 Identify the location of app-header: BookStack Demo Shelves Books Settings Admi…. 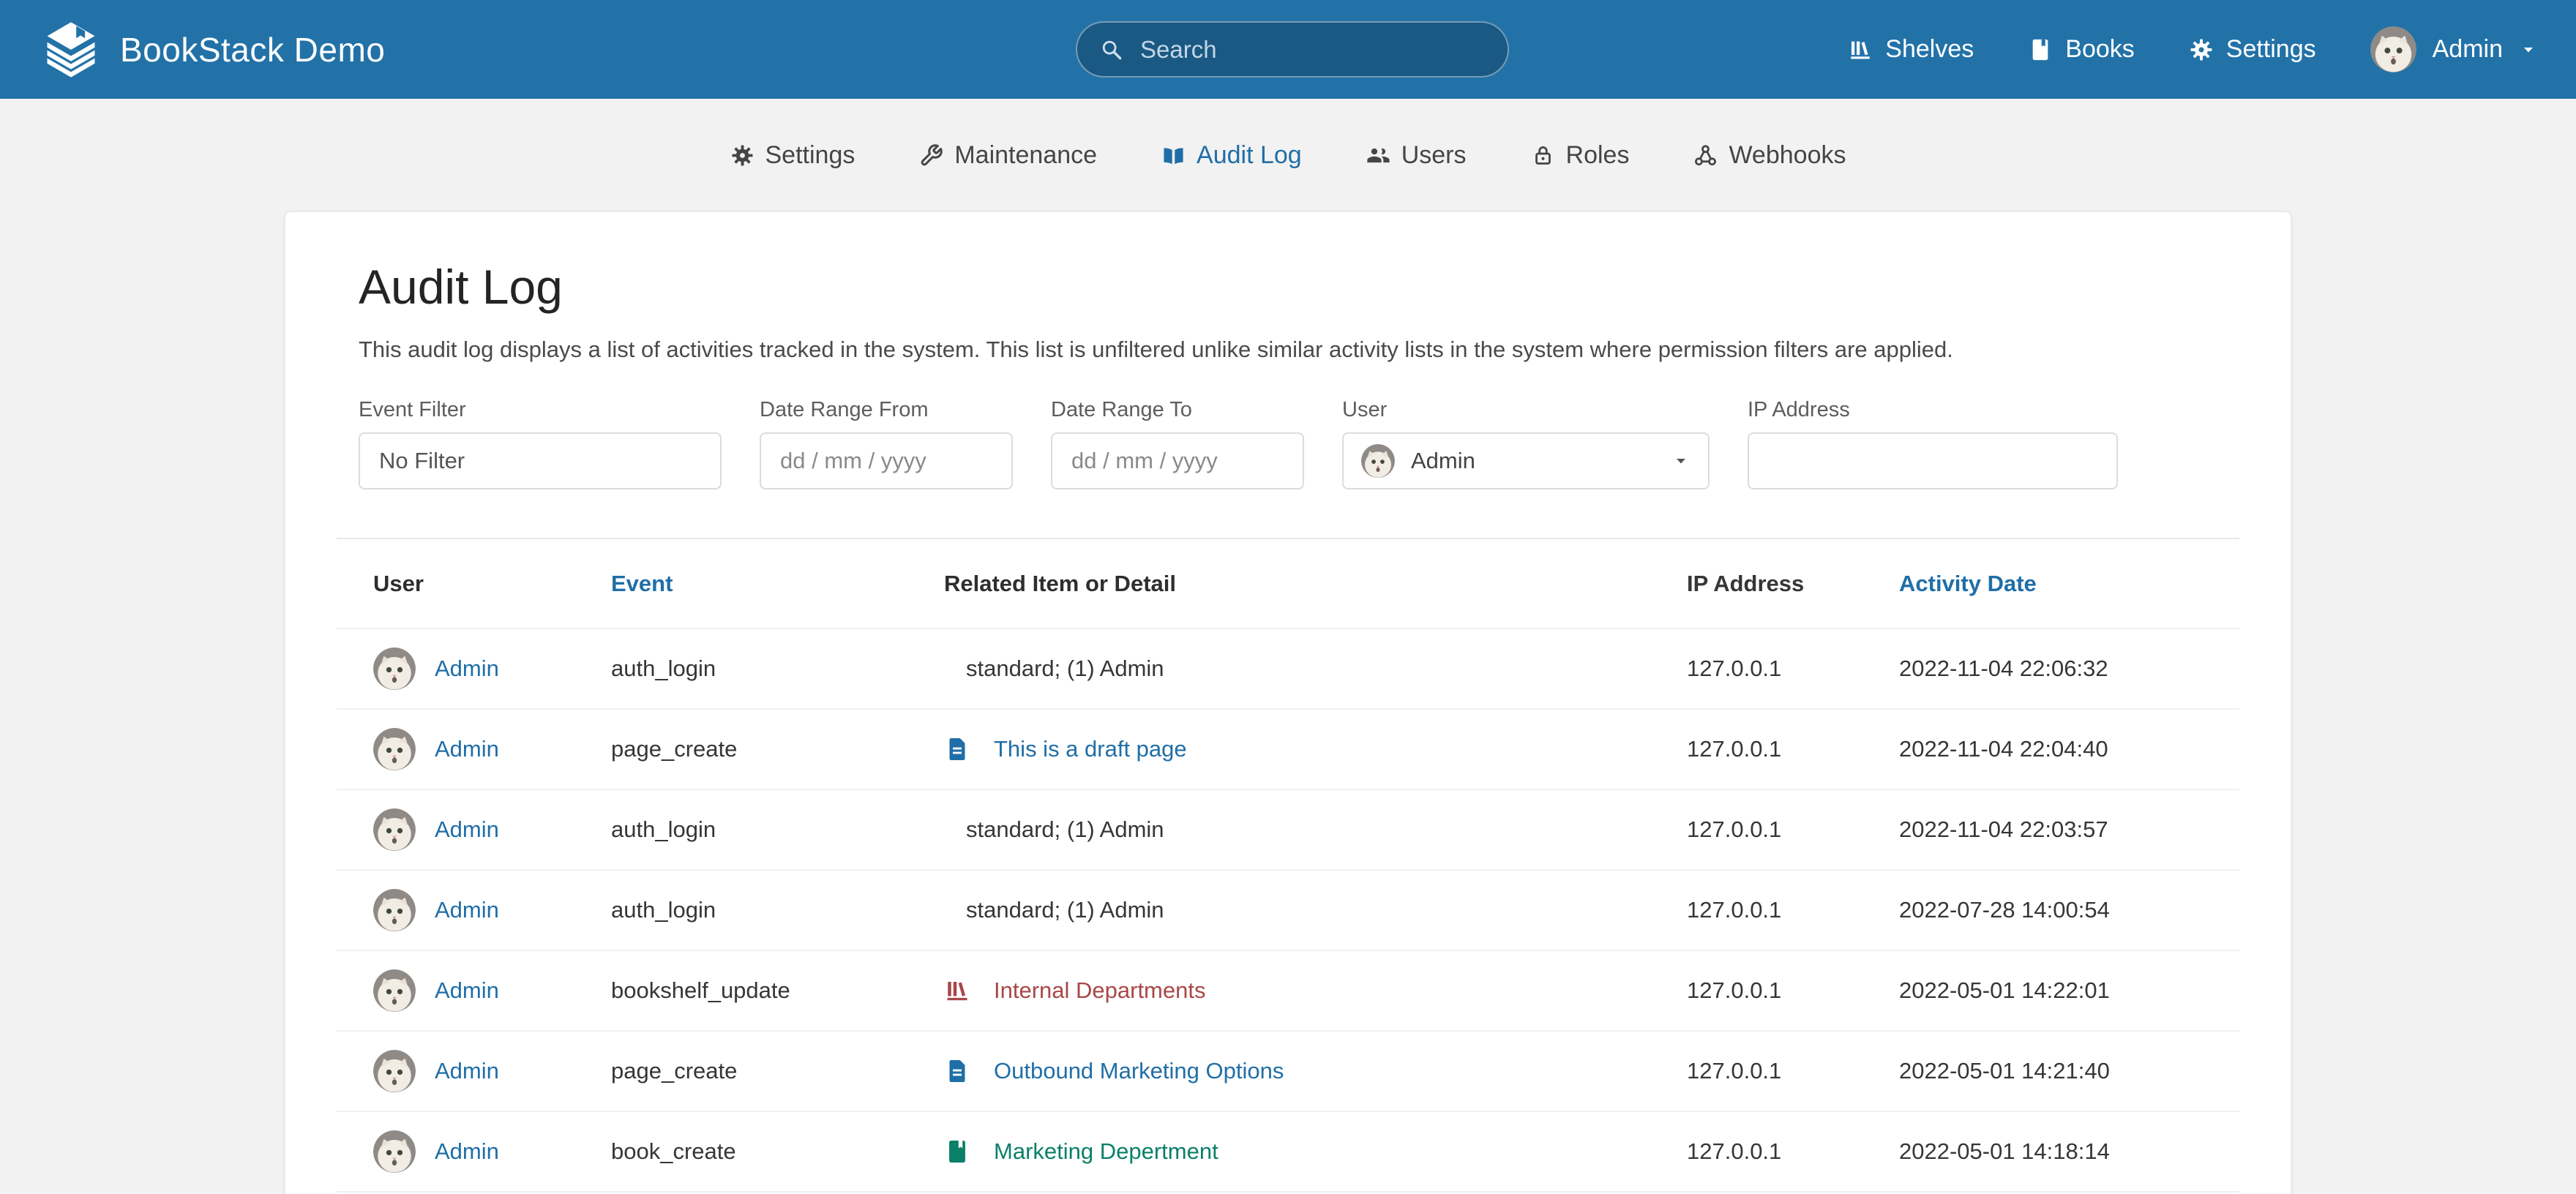
(1288, 49).